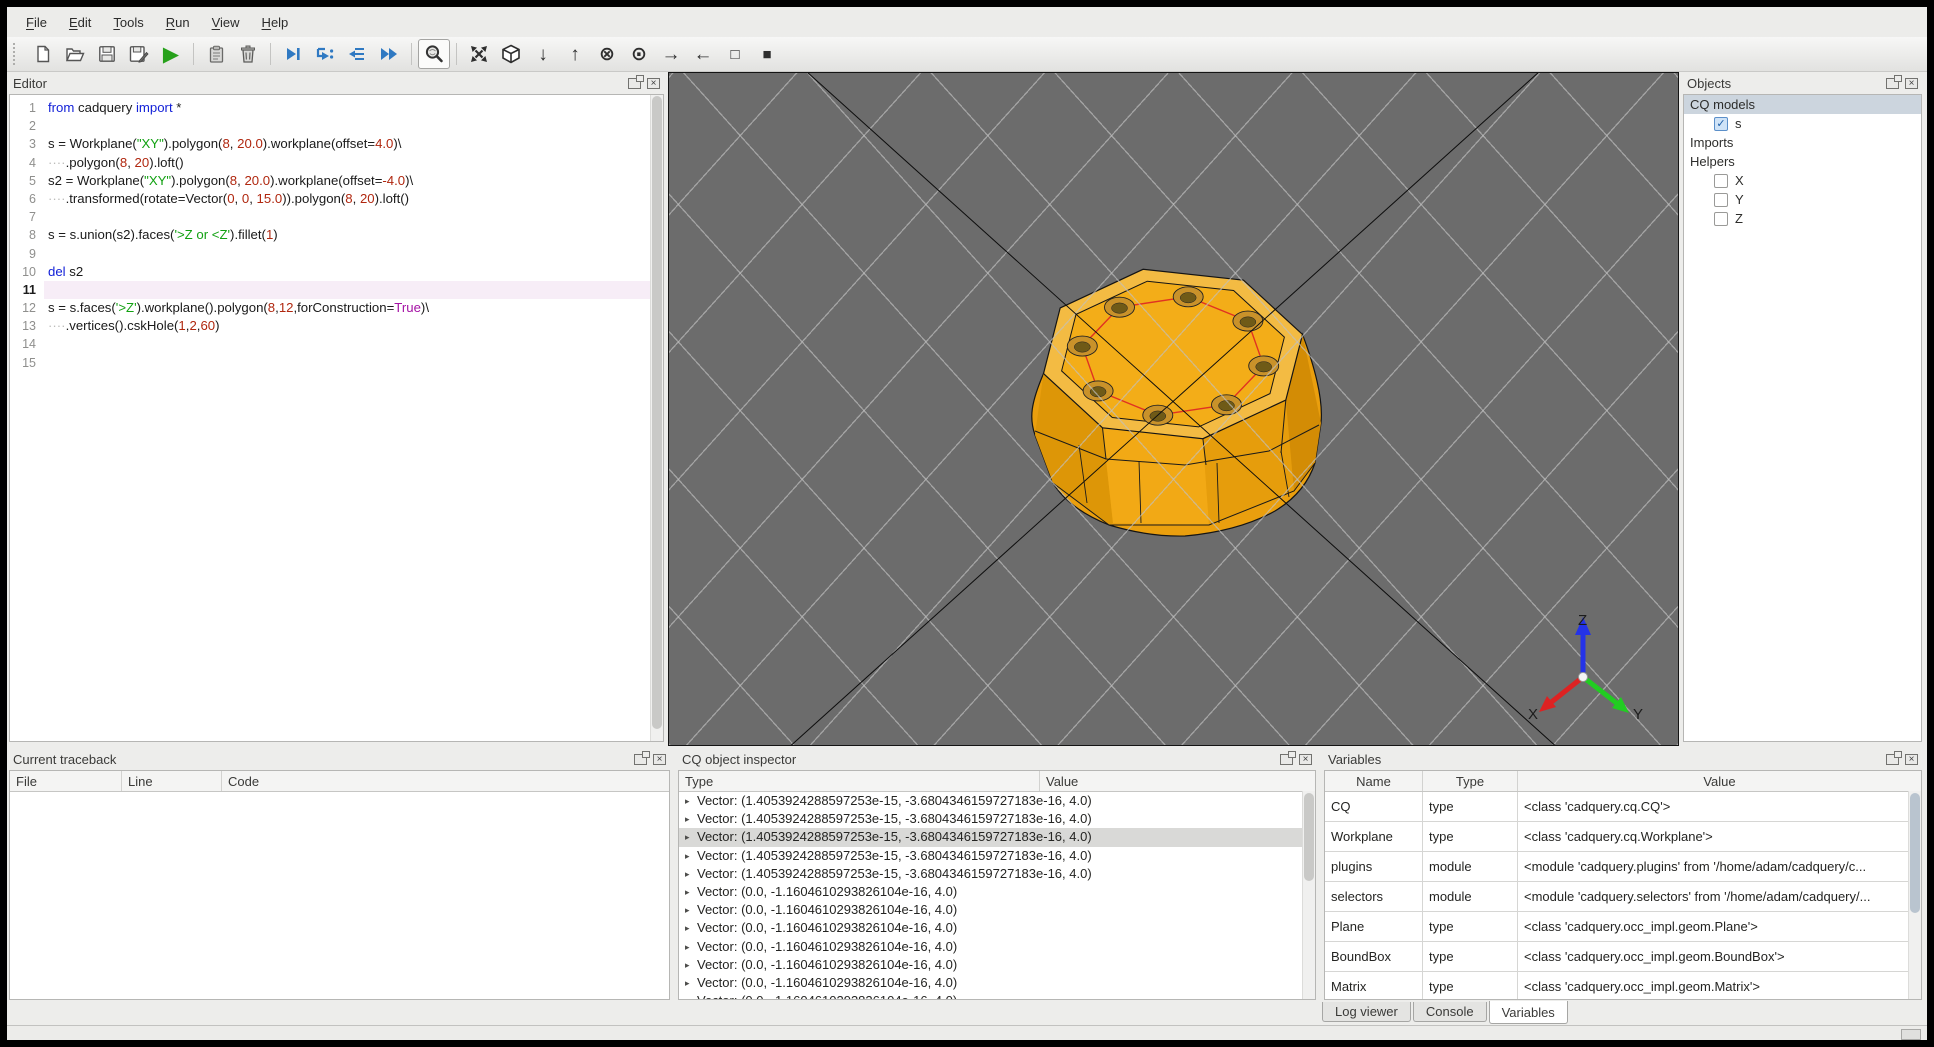  Describe the element at coordinates (1802, 218) in the screenshot. I see `tree-item-z: Z` at that location.